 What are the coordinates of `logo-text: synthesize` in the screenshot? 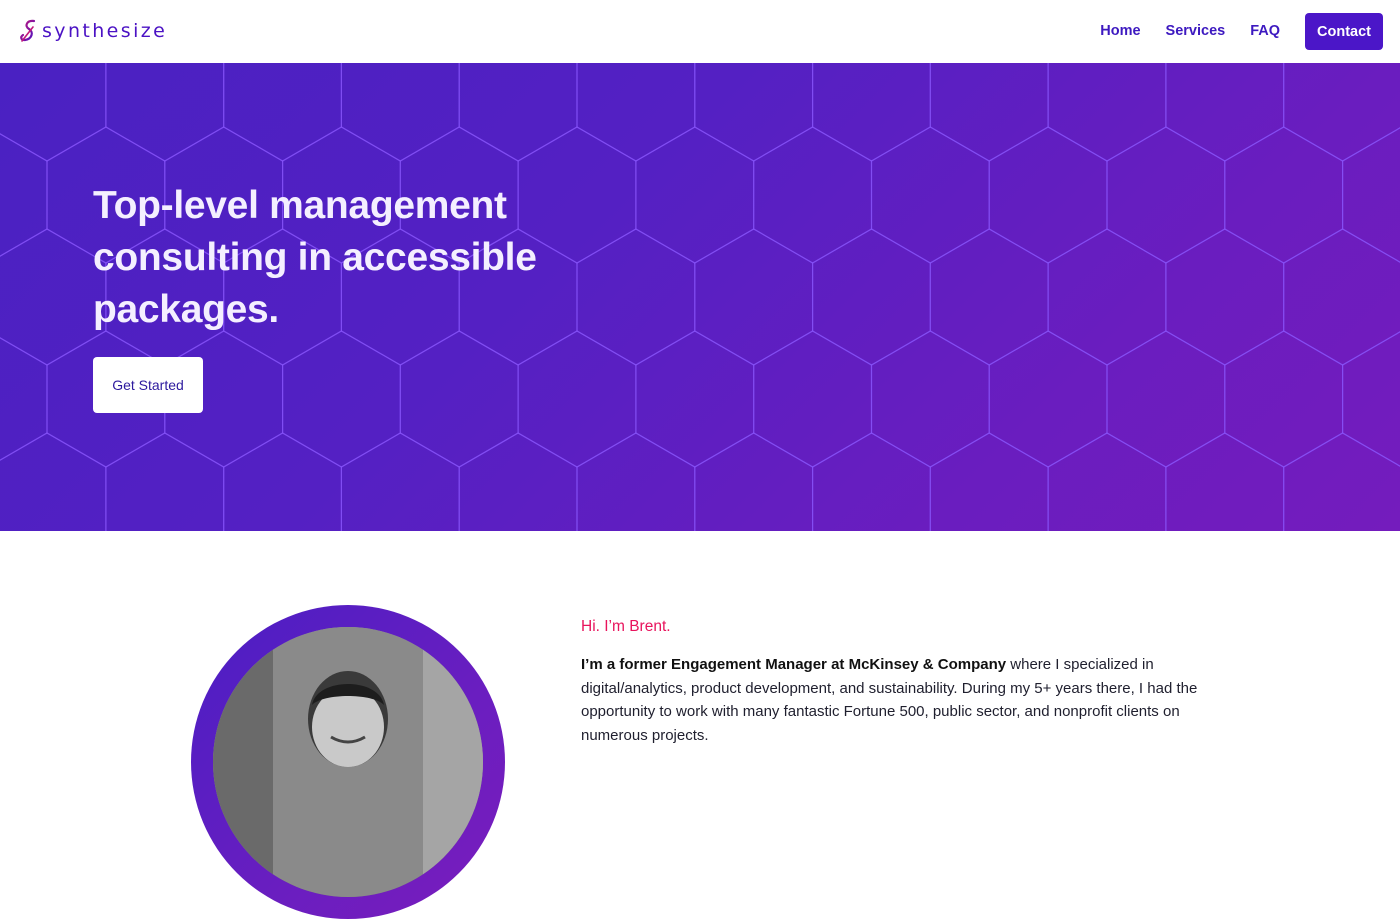 It's located at (105, 31).